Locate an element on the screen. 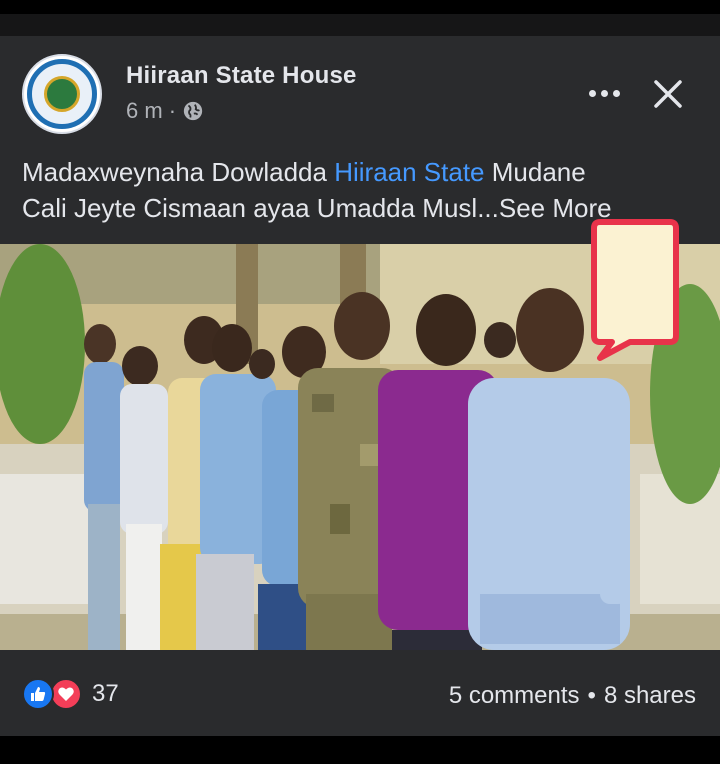 This screenshot has width=720, height=764. bottom-bar is located at coordinates (360, 750).